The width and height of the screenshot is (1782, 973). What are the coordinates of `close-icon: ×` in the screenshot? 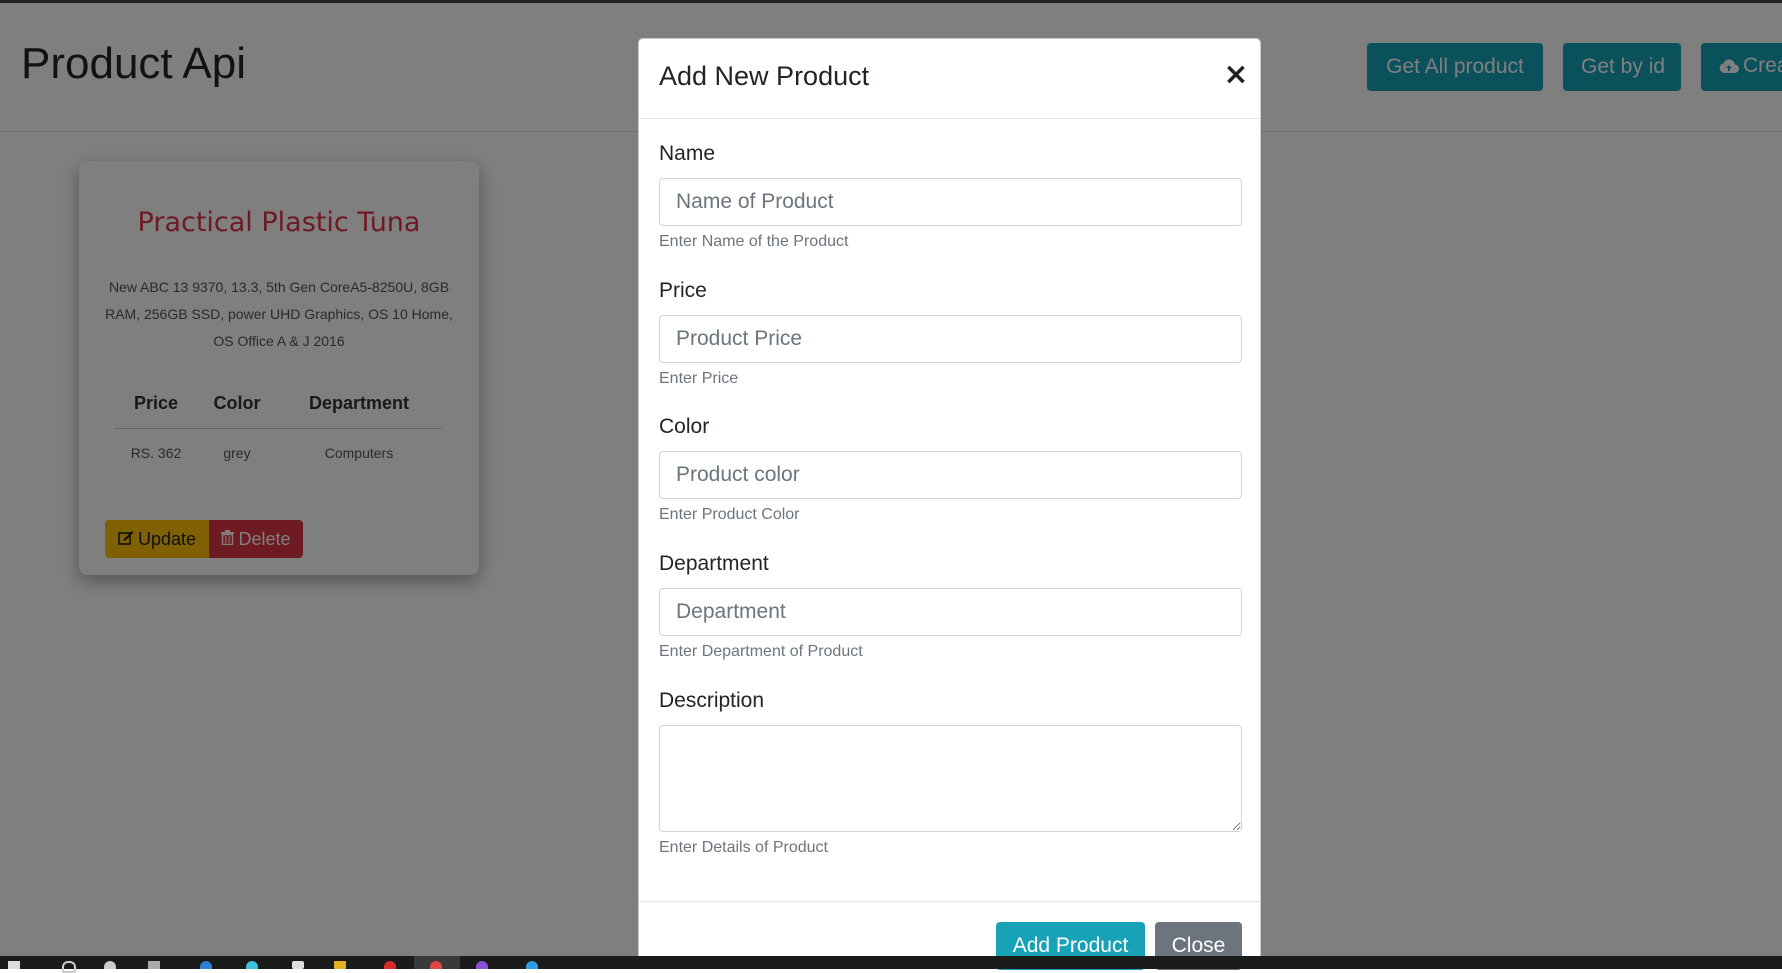 It's located at (1236, 75).